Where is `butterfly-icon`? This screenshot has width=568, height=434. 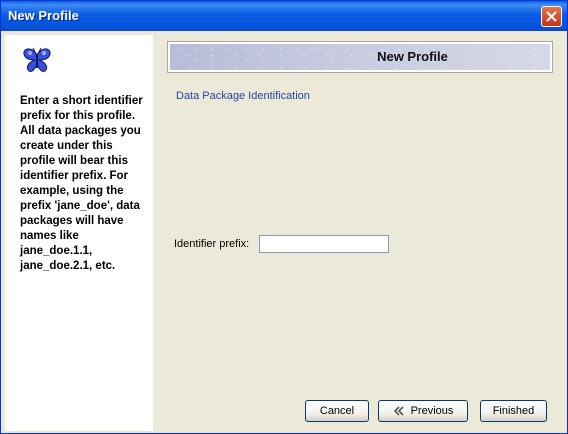
butterfly-icon is located at coordinates (37, 59).